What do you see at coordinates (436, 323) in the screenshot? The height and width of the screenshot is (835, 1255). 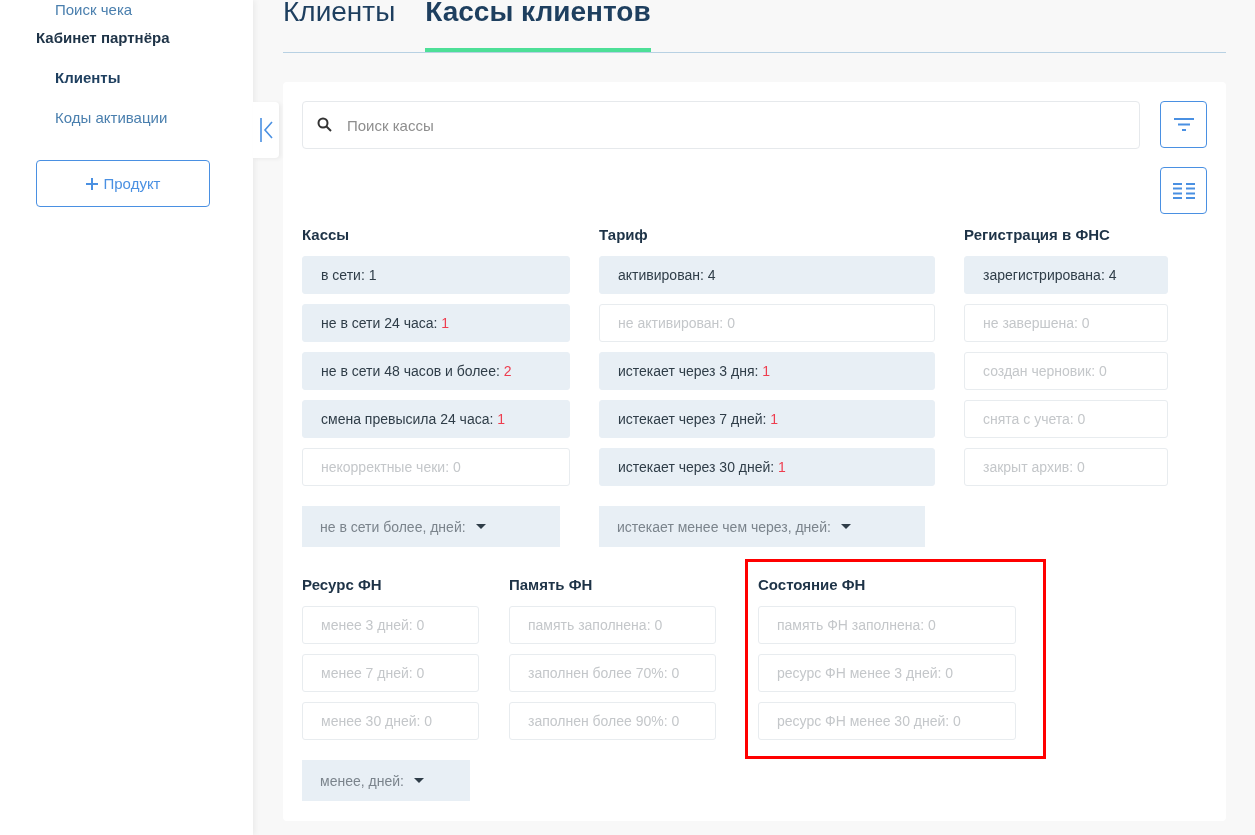 I see `filter-chip: не в сети 24 часа: 1` at bounding box center [436, 323].